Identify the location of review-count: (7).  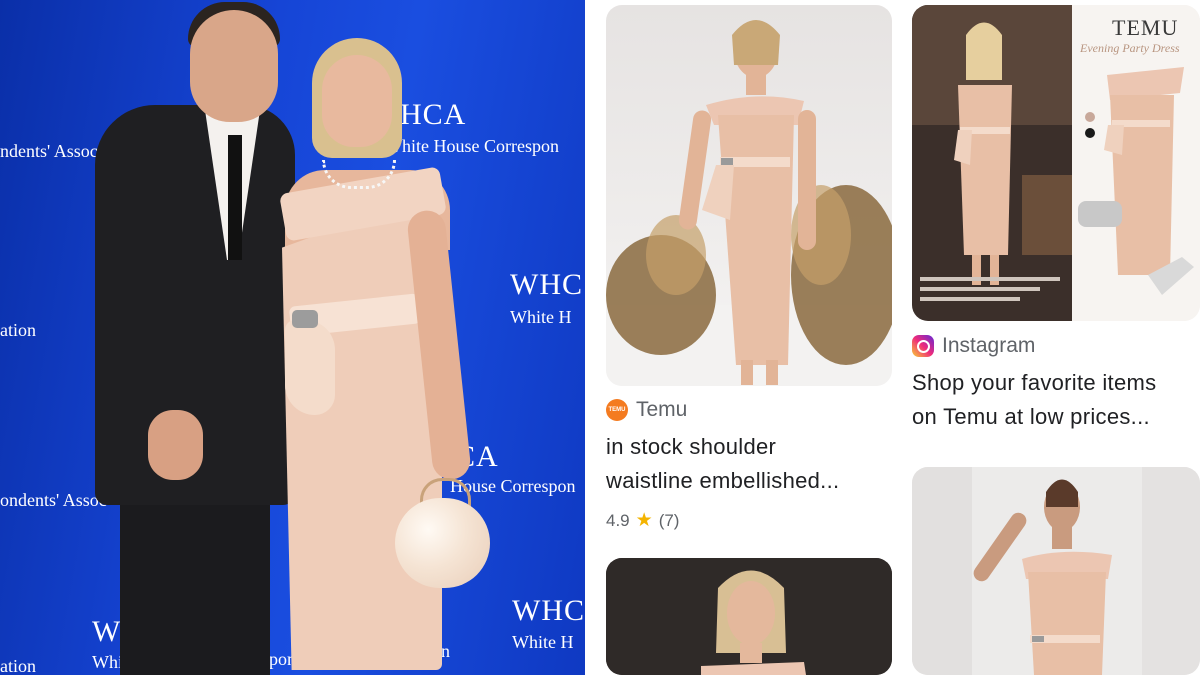
(669, 520).